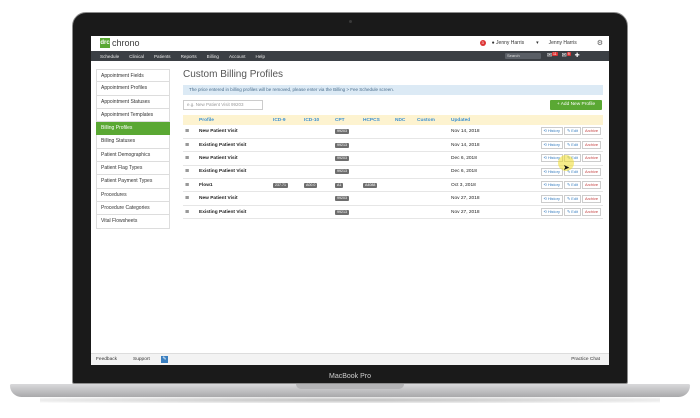 The image size is (700, 418). What do you see at coordinates (141, 359) in the screenshot?
I see `support-link: Support` at bounding box center [141, 359].